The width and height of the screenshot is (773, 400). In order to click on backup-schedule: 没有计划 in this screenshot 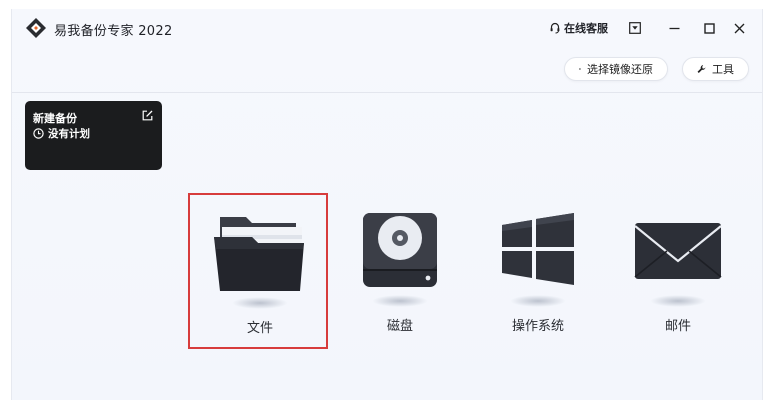, I will do `click(61, 133)`.